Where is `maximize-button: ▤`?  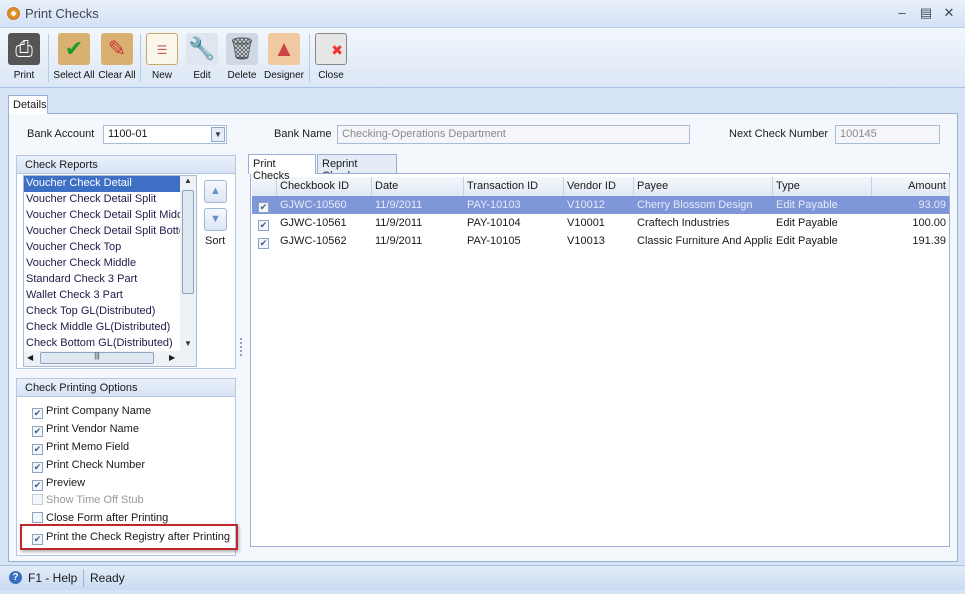 maximize-button: ▤ is located at coordinates (926, 13).